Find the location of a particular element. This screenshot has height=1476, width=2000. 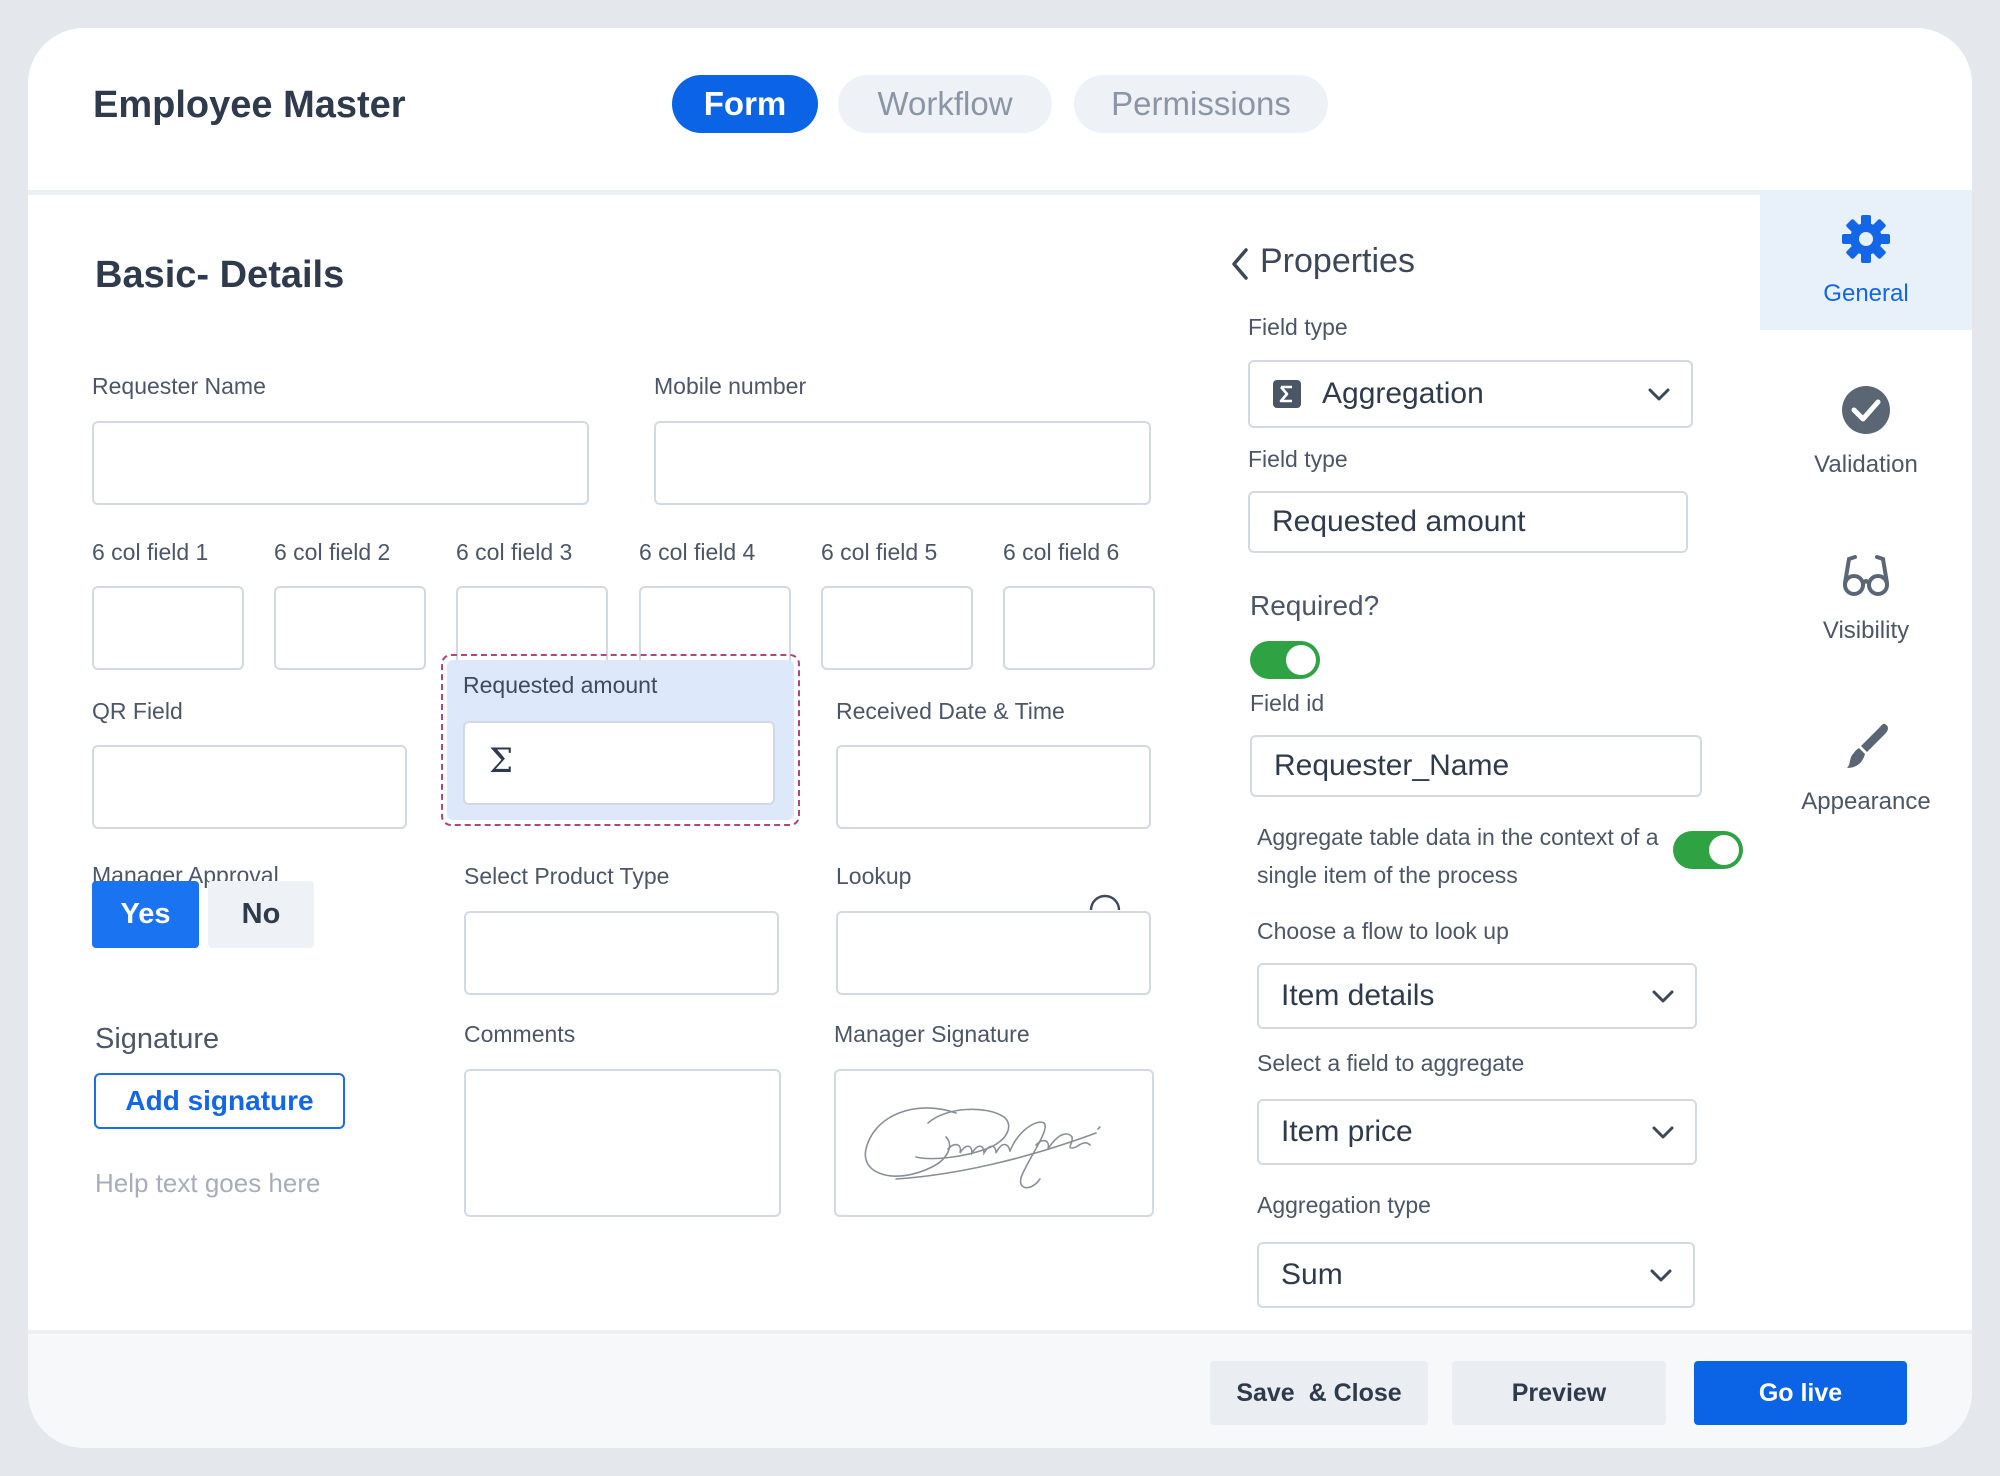

field-type-select: Aggregation is located at coordinates (1470, 394).